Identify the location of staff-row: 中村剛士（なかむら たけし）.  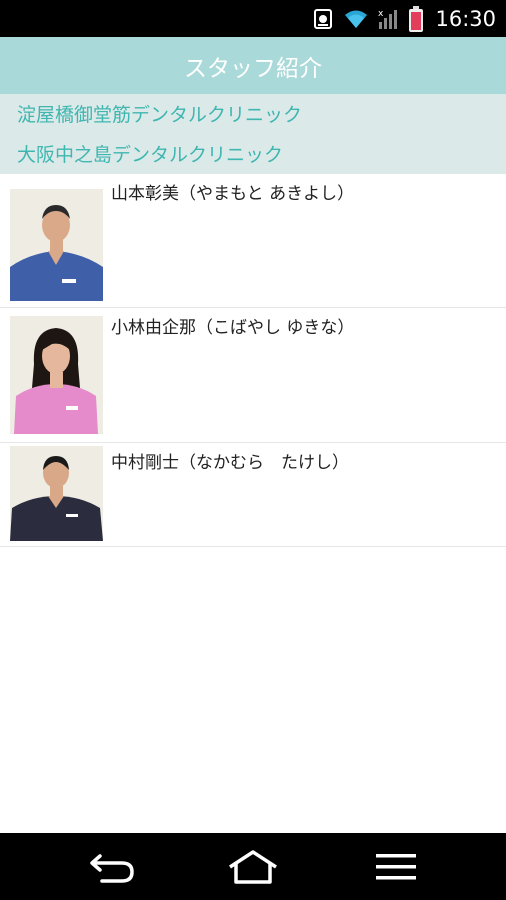
(253, 495).